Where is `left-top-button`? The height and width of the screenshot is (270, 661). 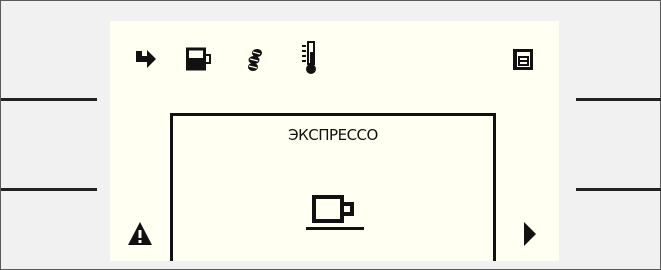 left-top-button is located at coordinates (49, 99).